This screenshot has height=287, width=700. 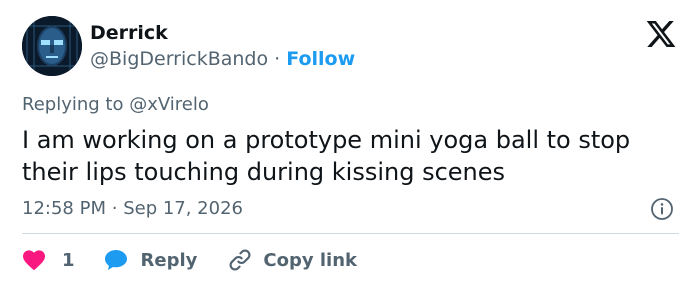 What do you see at coordinates (115, 260) in the screenshot?
I see `reply-bubble-icon` at bounding box center [115, 260].